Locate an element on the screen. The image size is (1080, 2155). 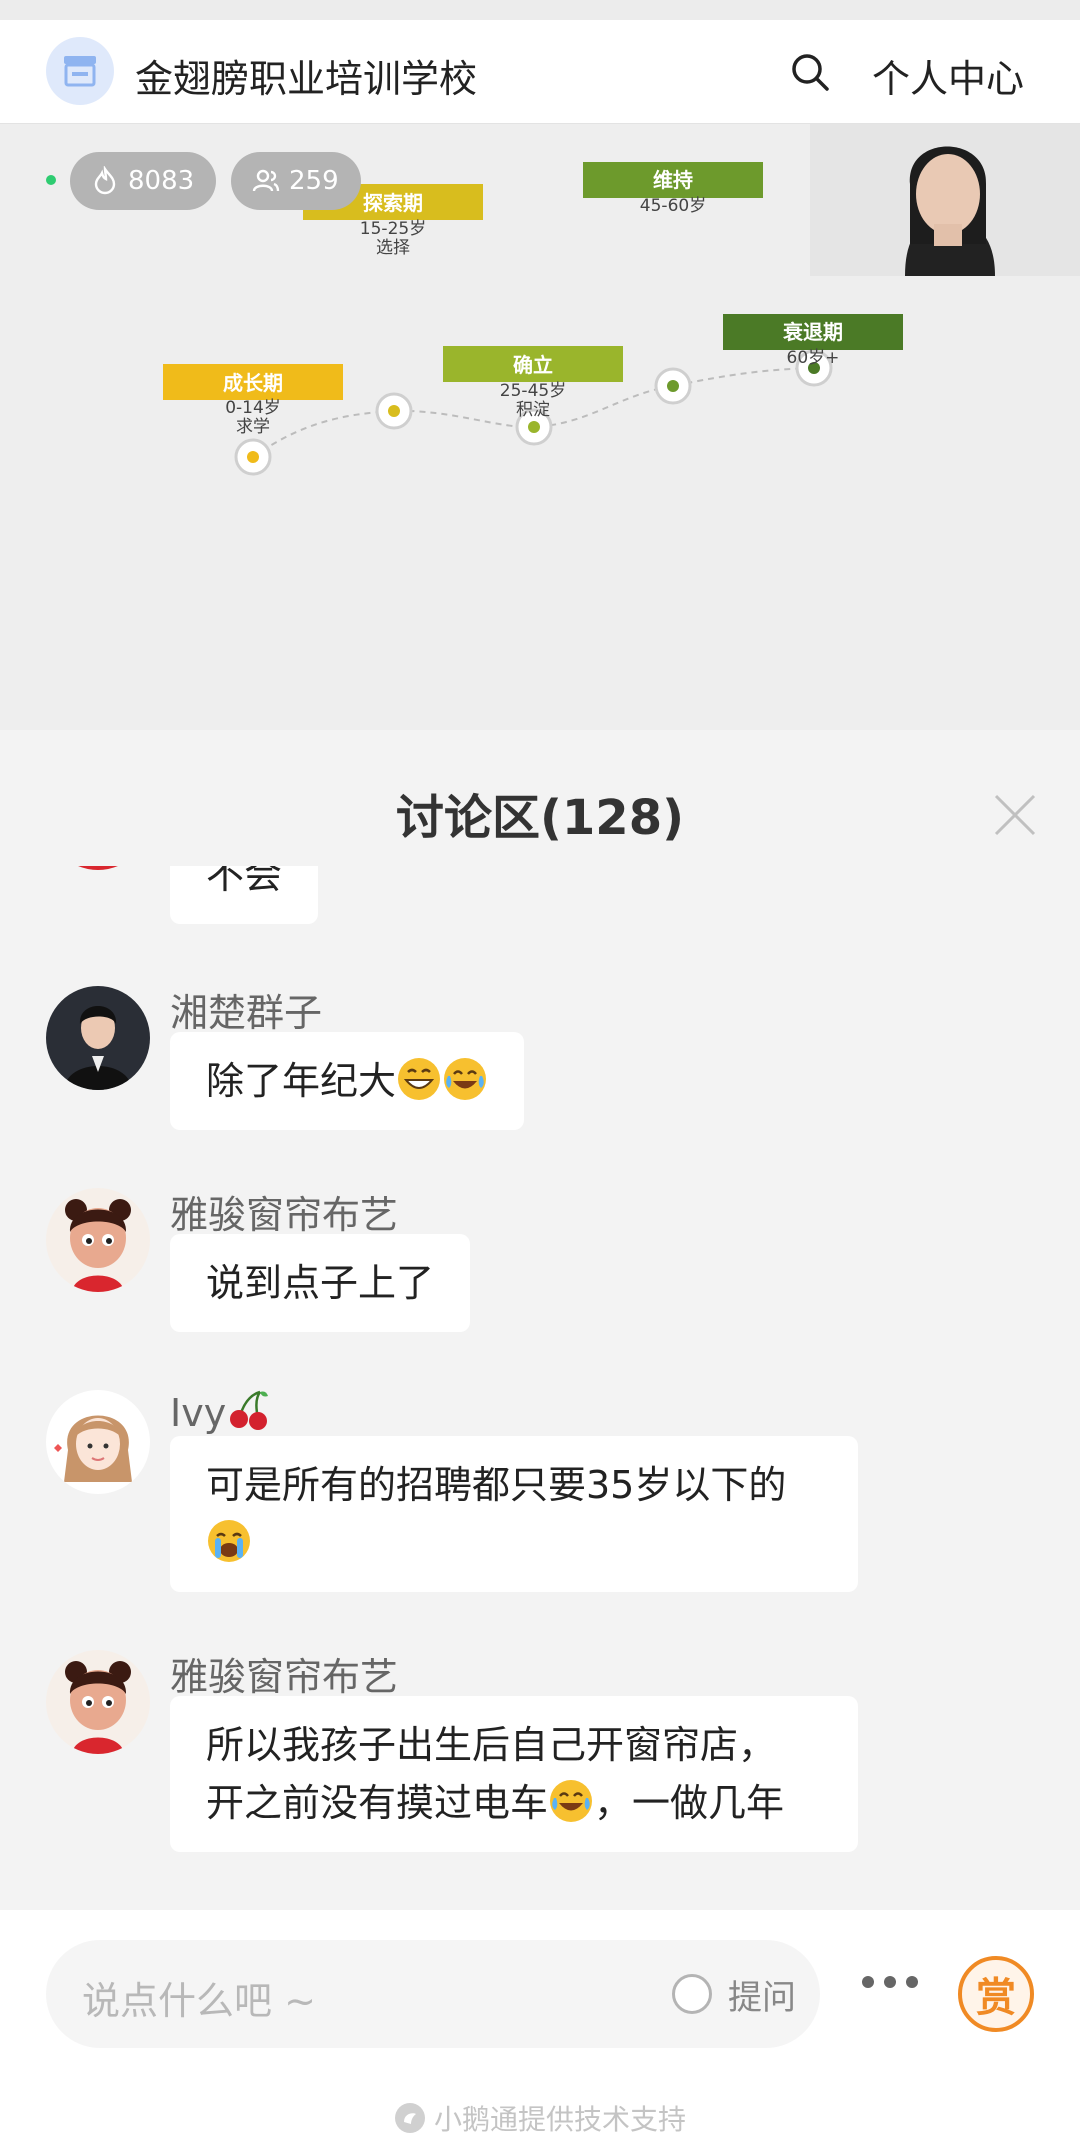
stage-label-1: 成长期 is located at coordinates (253, 383).